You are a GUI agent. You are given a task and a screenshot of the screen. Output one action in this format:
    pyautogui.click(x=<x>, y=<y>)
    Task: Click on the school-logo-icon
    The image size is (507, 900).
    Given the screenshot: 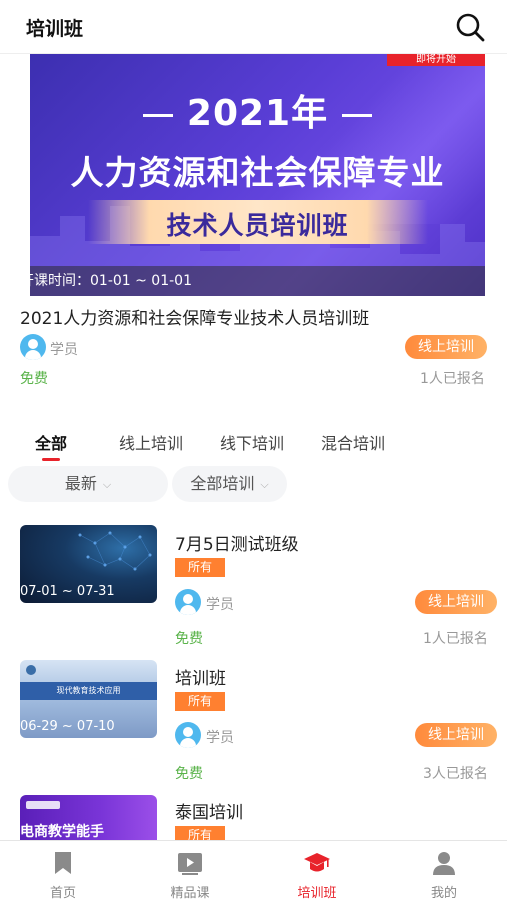 What is the action you would take?
    pyautogui.click(x=31, y=670)
    